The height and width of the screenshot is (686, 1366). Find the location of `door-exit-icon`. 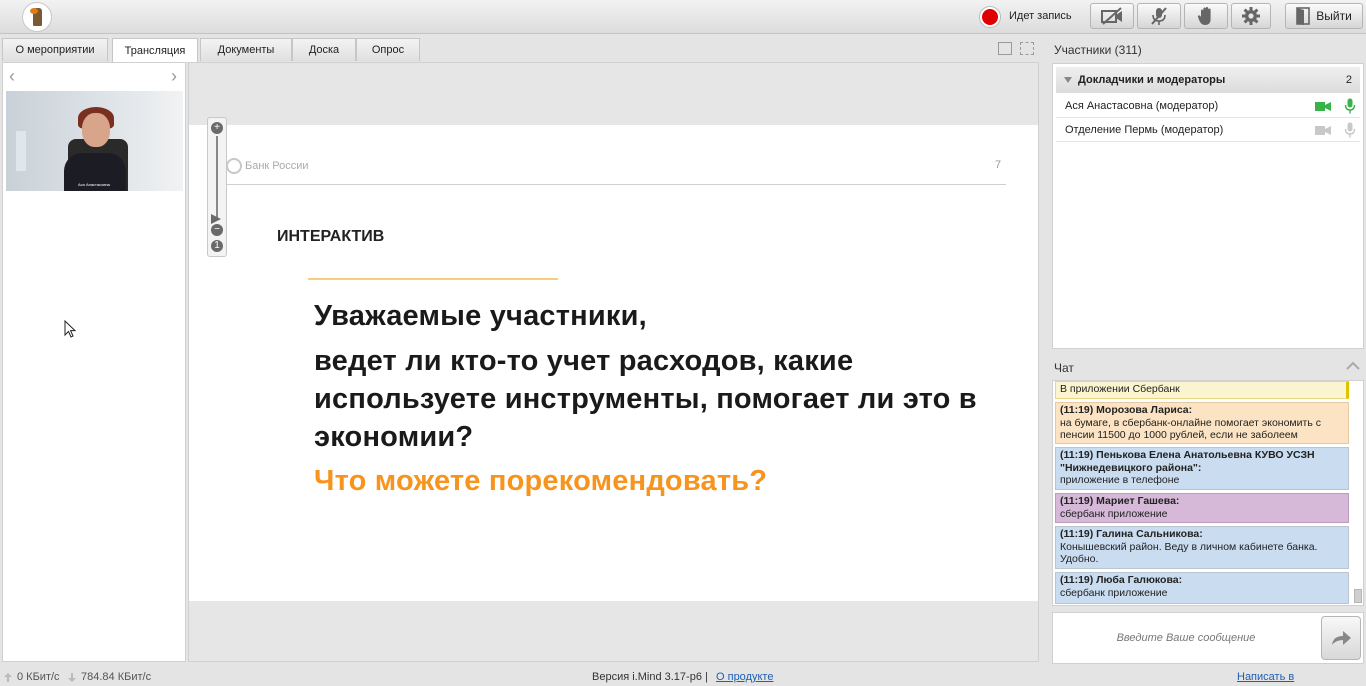

door-exit-icon is located at coordinates (1303, 16).